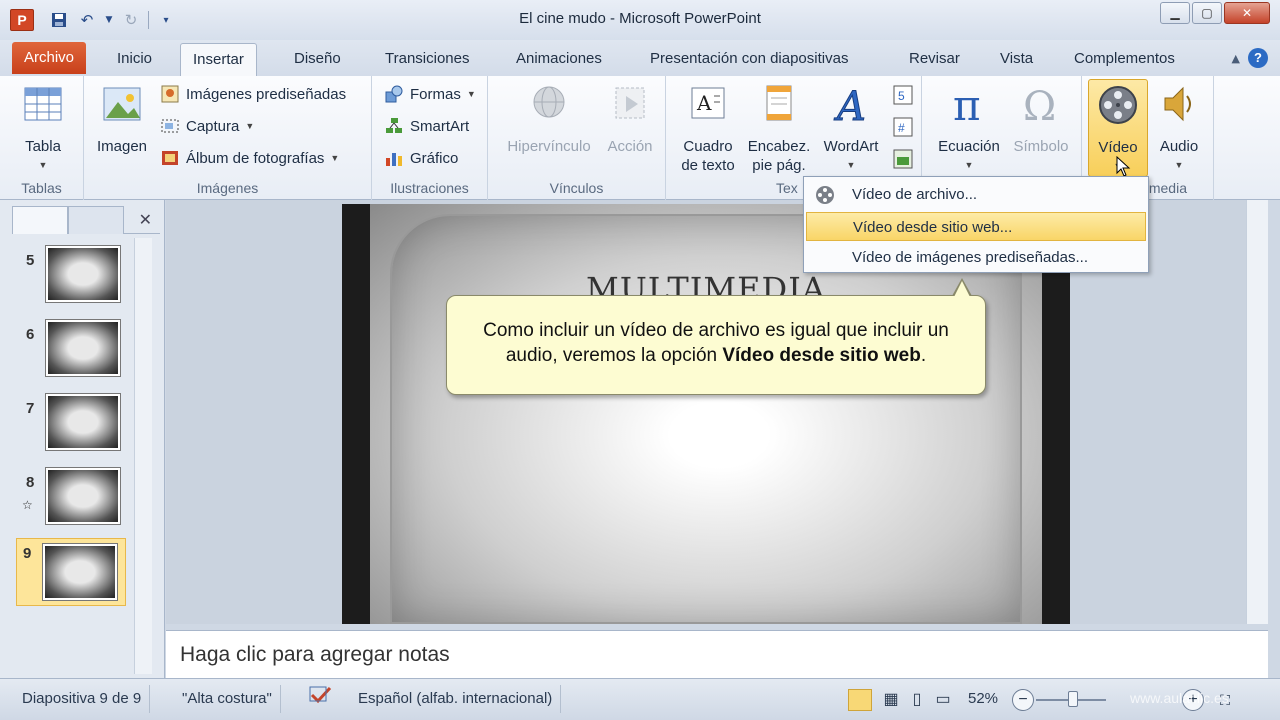 Image resolution: width=1280 pixels, height=720 pixels. I want to click on normal-view-icon, so click(860, 700).